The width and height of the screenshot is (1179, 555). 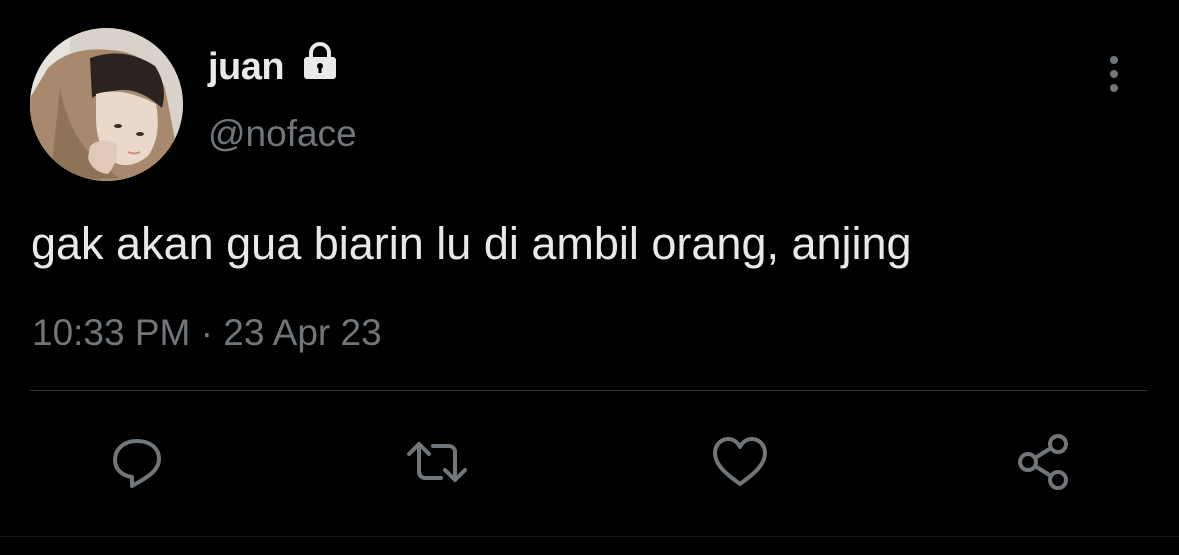 I want to click on heart-icon, so click(x=740, y=461).